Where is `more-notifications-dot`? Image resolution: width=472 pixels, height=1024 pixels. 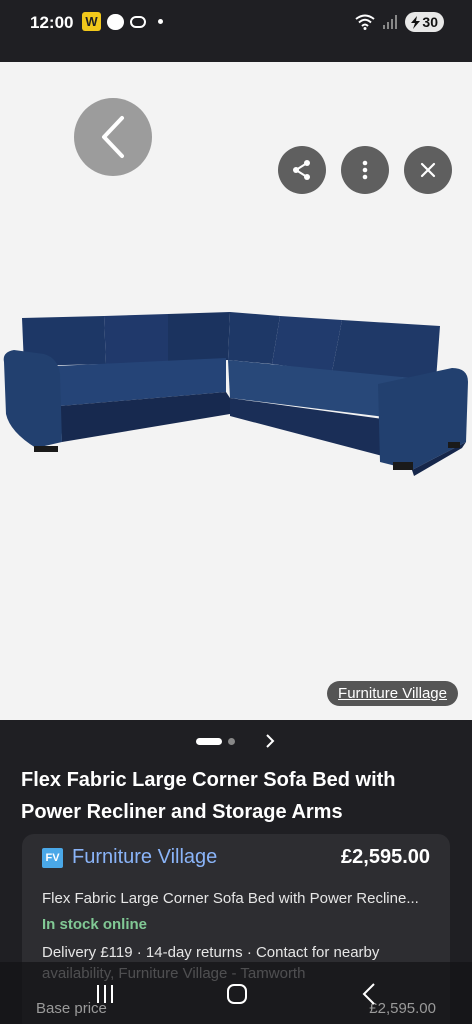 more-notifications-dot is located at coordinates (160, 21).